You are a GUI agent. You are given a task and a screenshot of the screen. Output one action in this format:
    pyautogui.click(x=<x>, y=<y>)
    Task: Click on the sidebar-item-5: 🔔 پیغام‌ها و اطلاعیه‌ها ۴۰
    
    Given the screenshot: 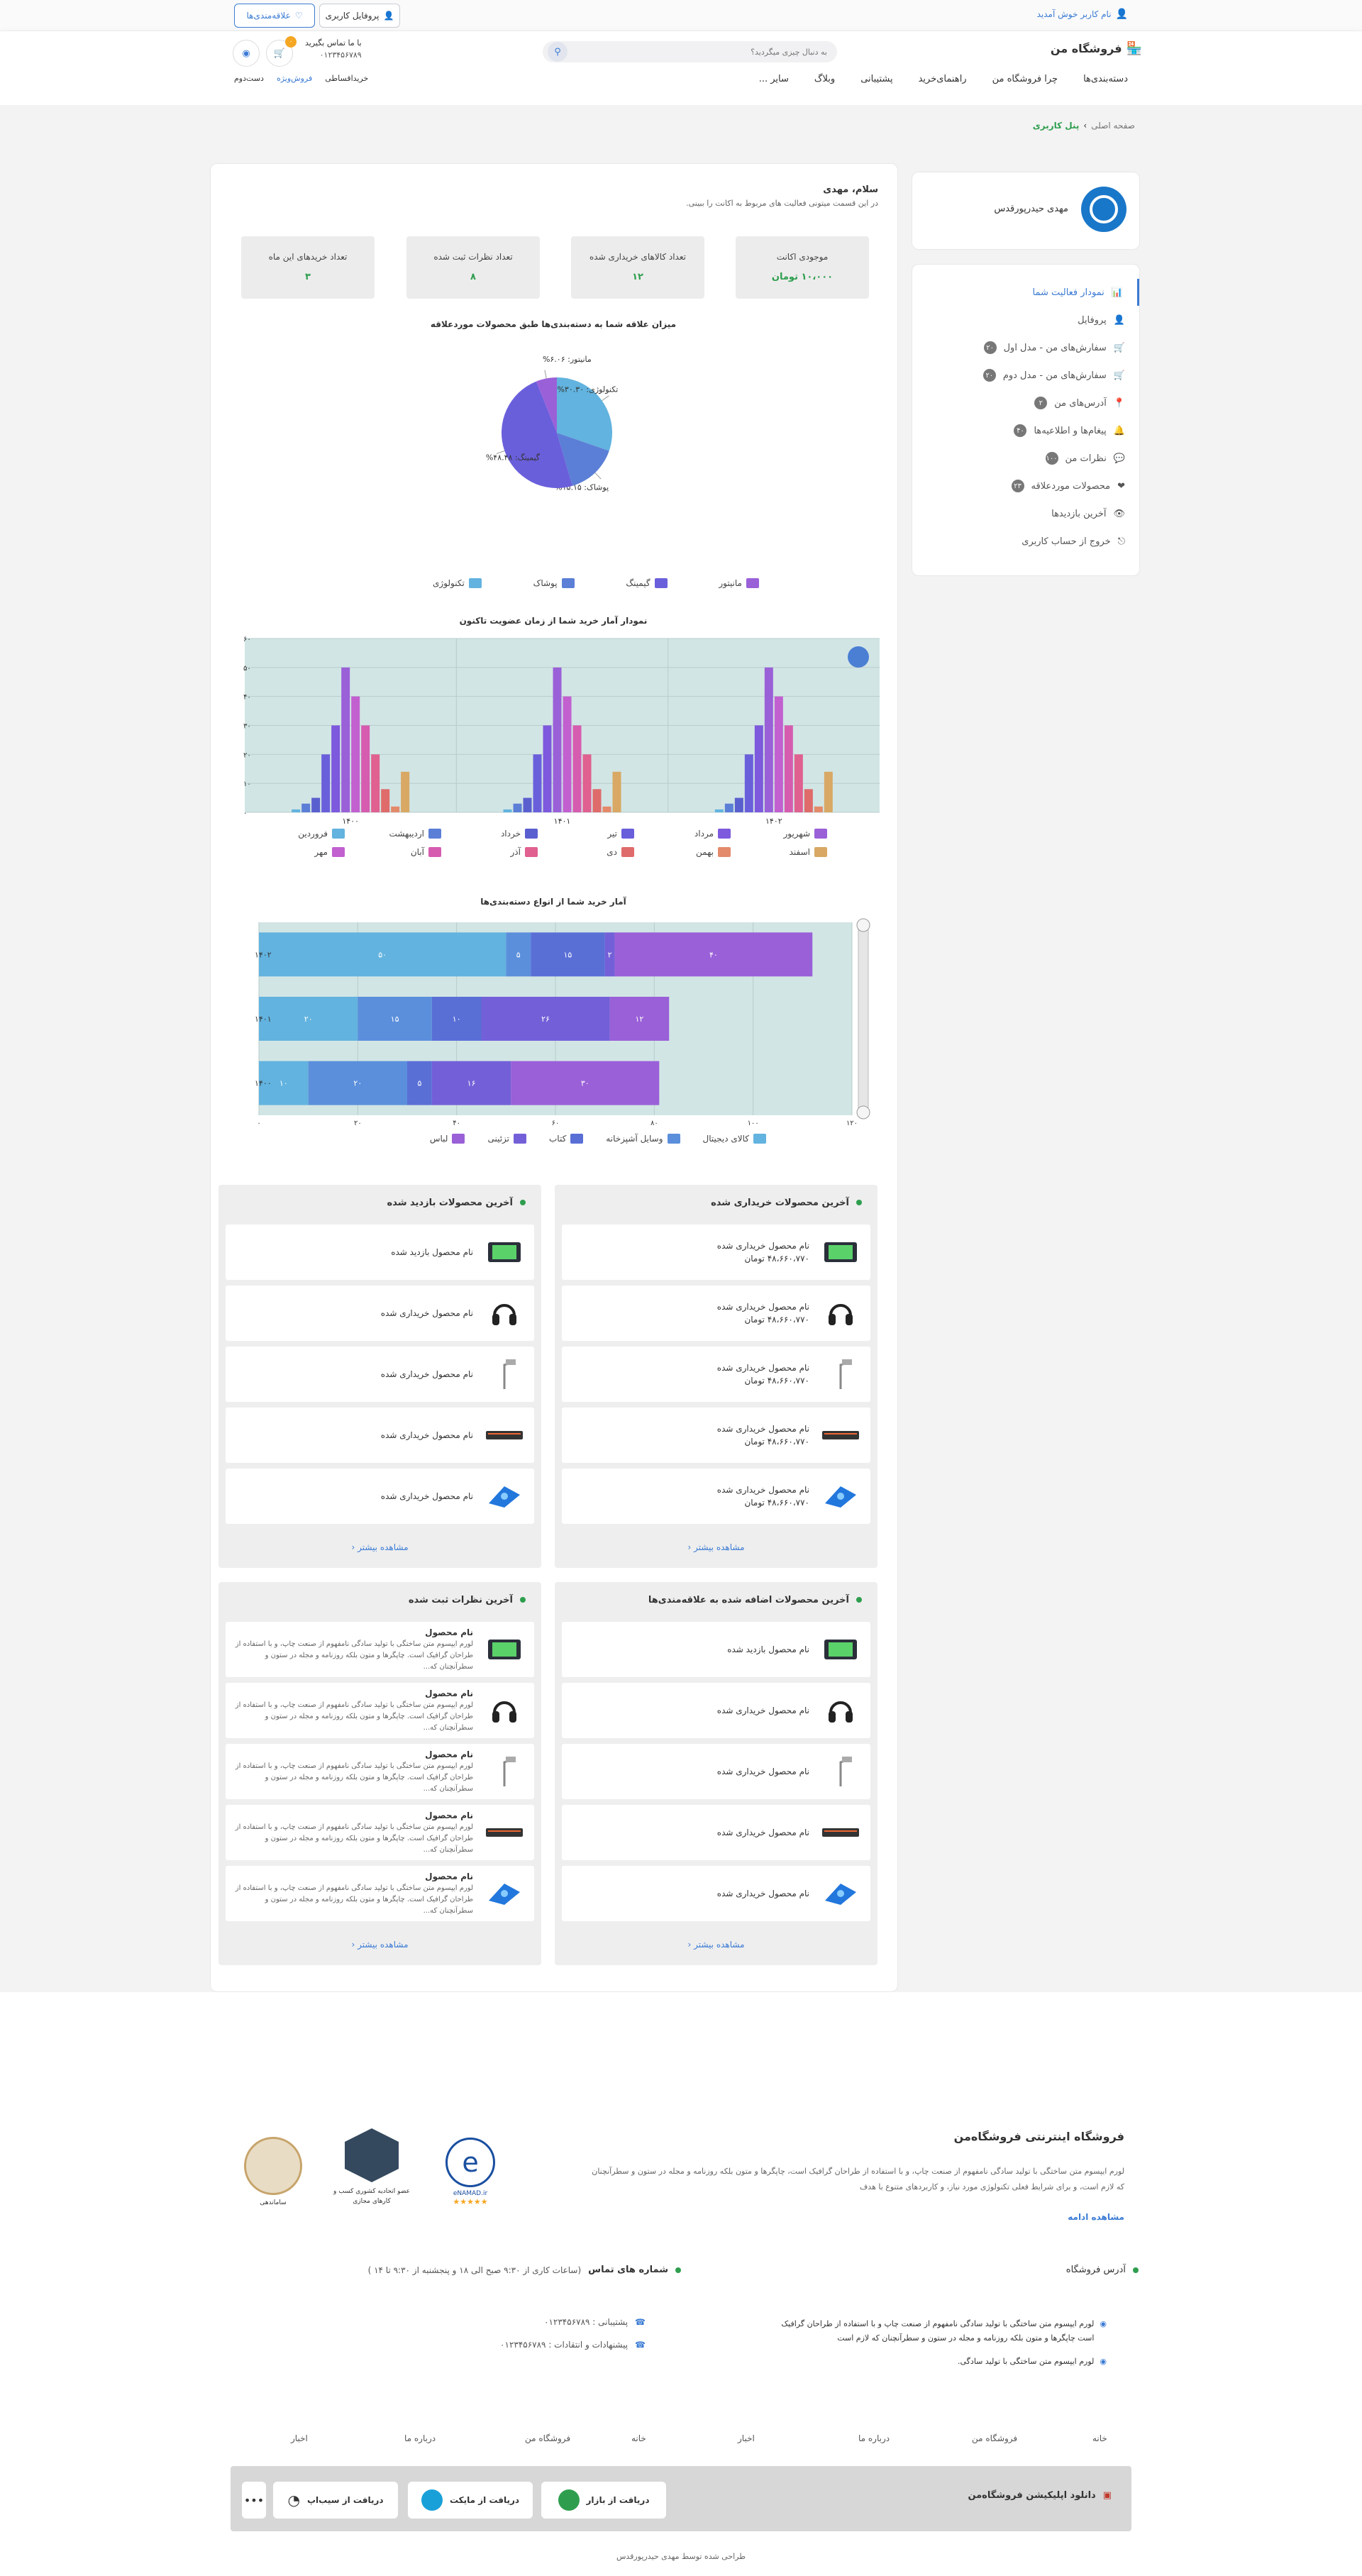 What is the action you would take?
    pyautogui.click(x=1025, y=430)
    